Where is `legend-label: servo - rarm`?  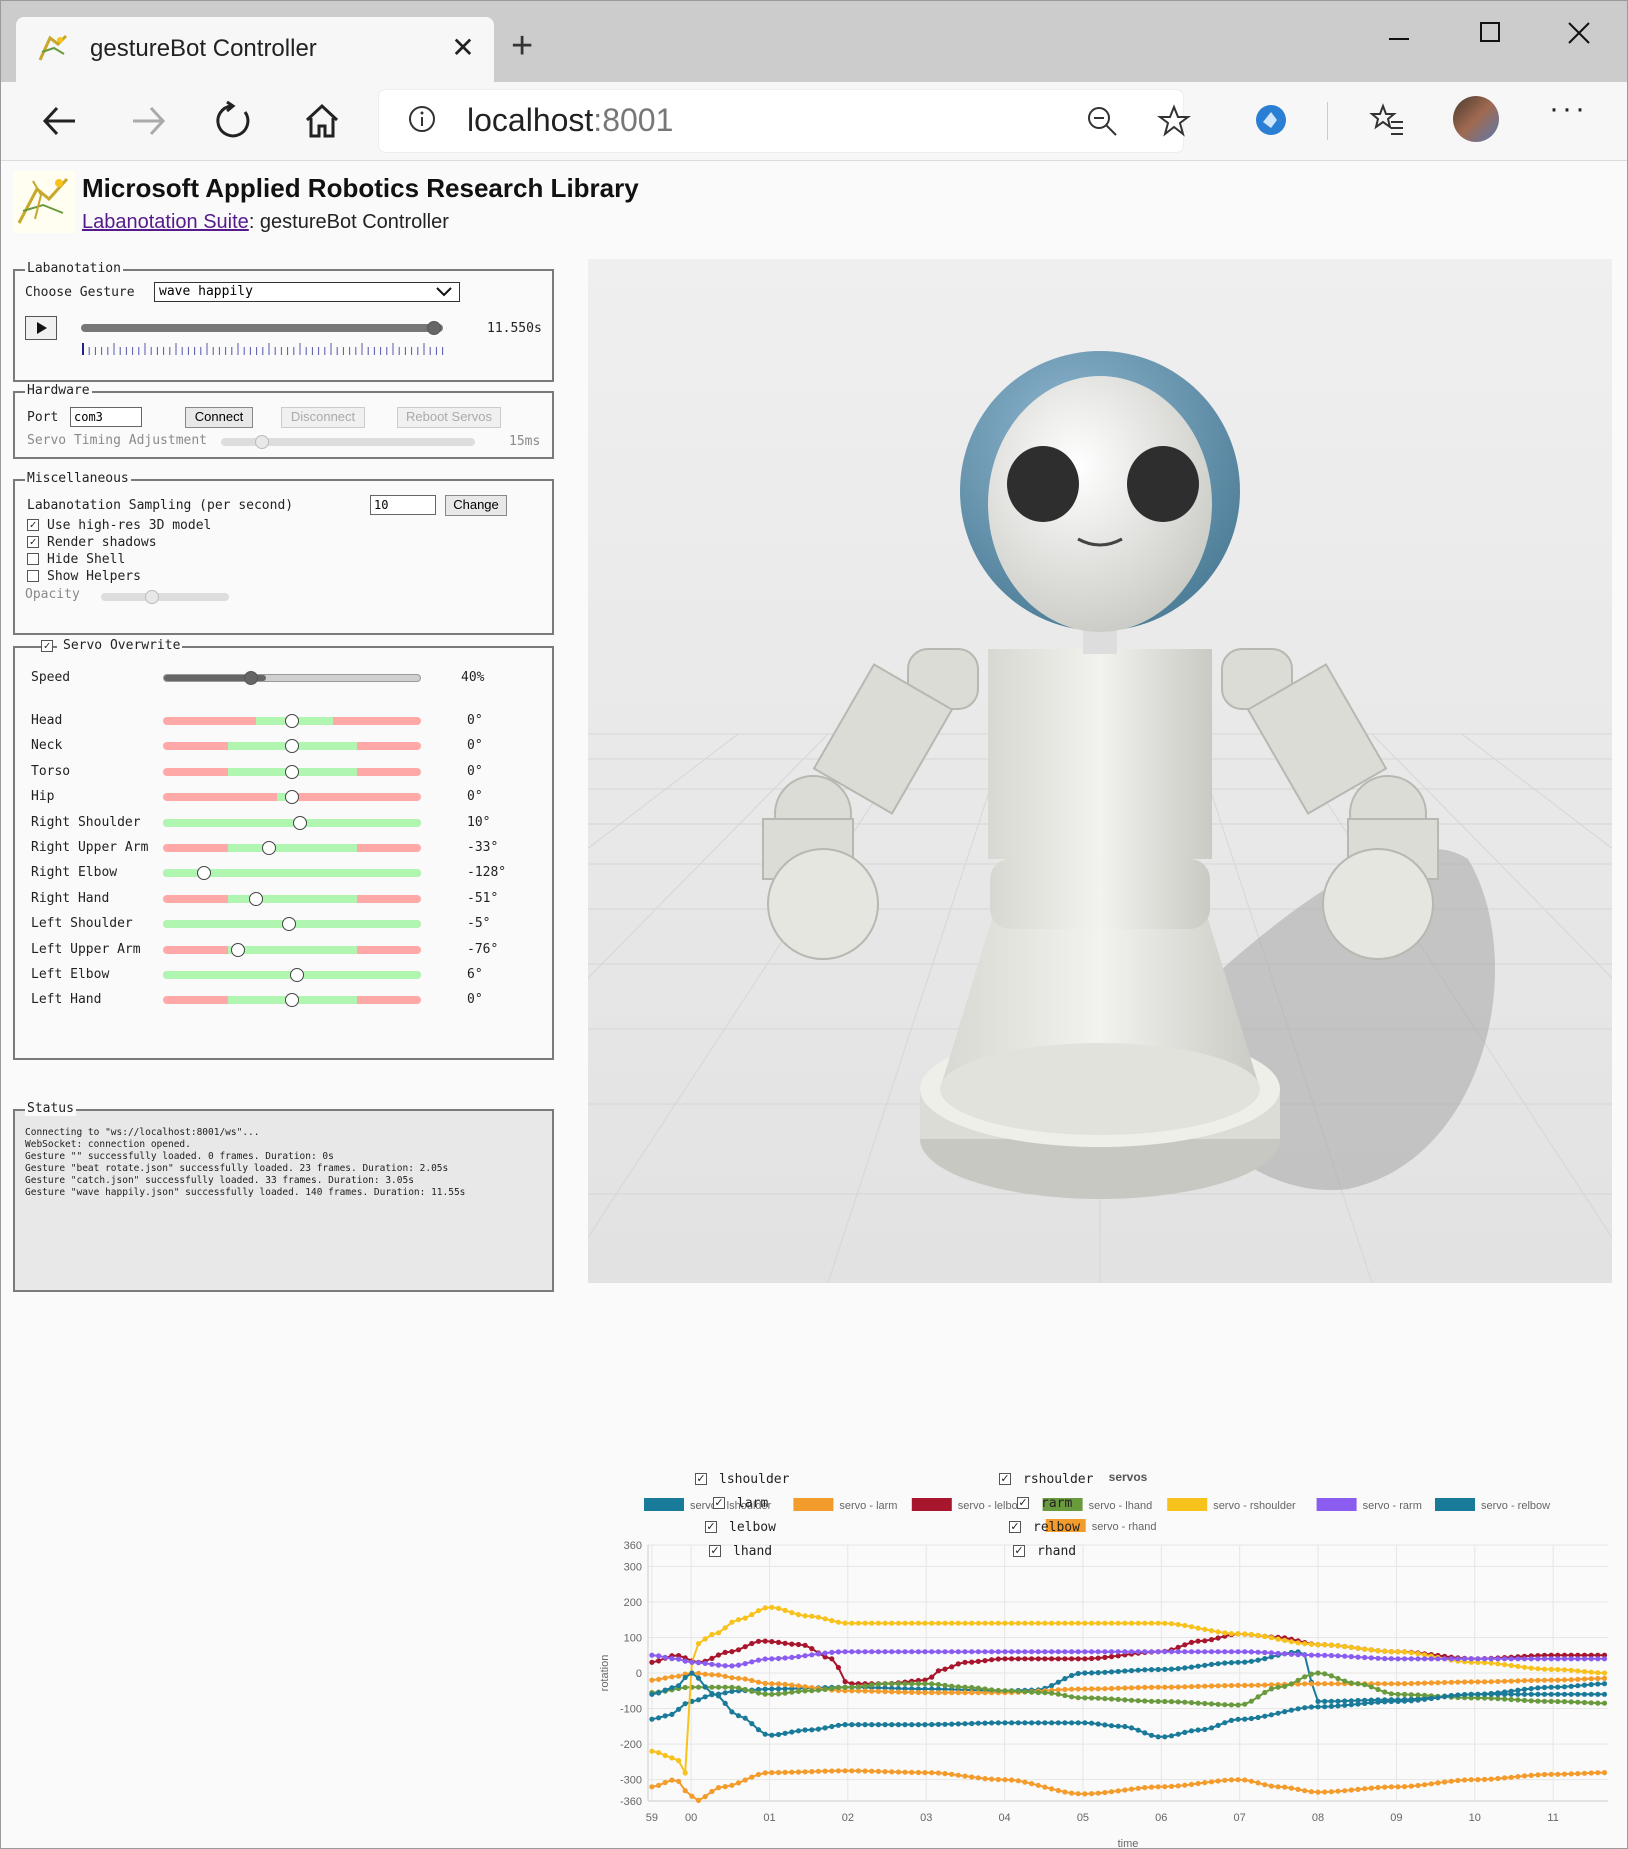
legend-label: servo - rarm is located at coordinates (1392, 1506).